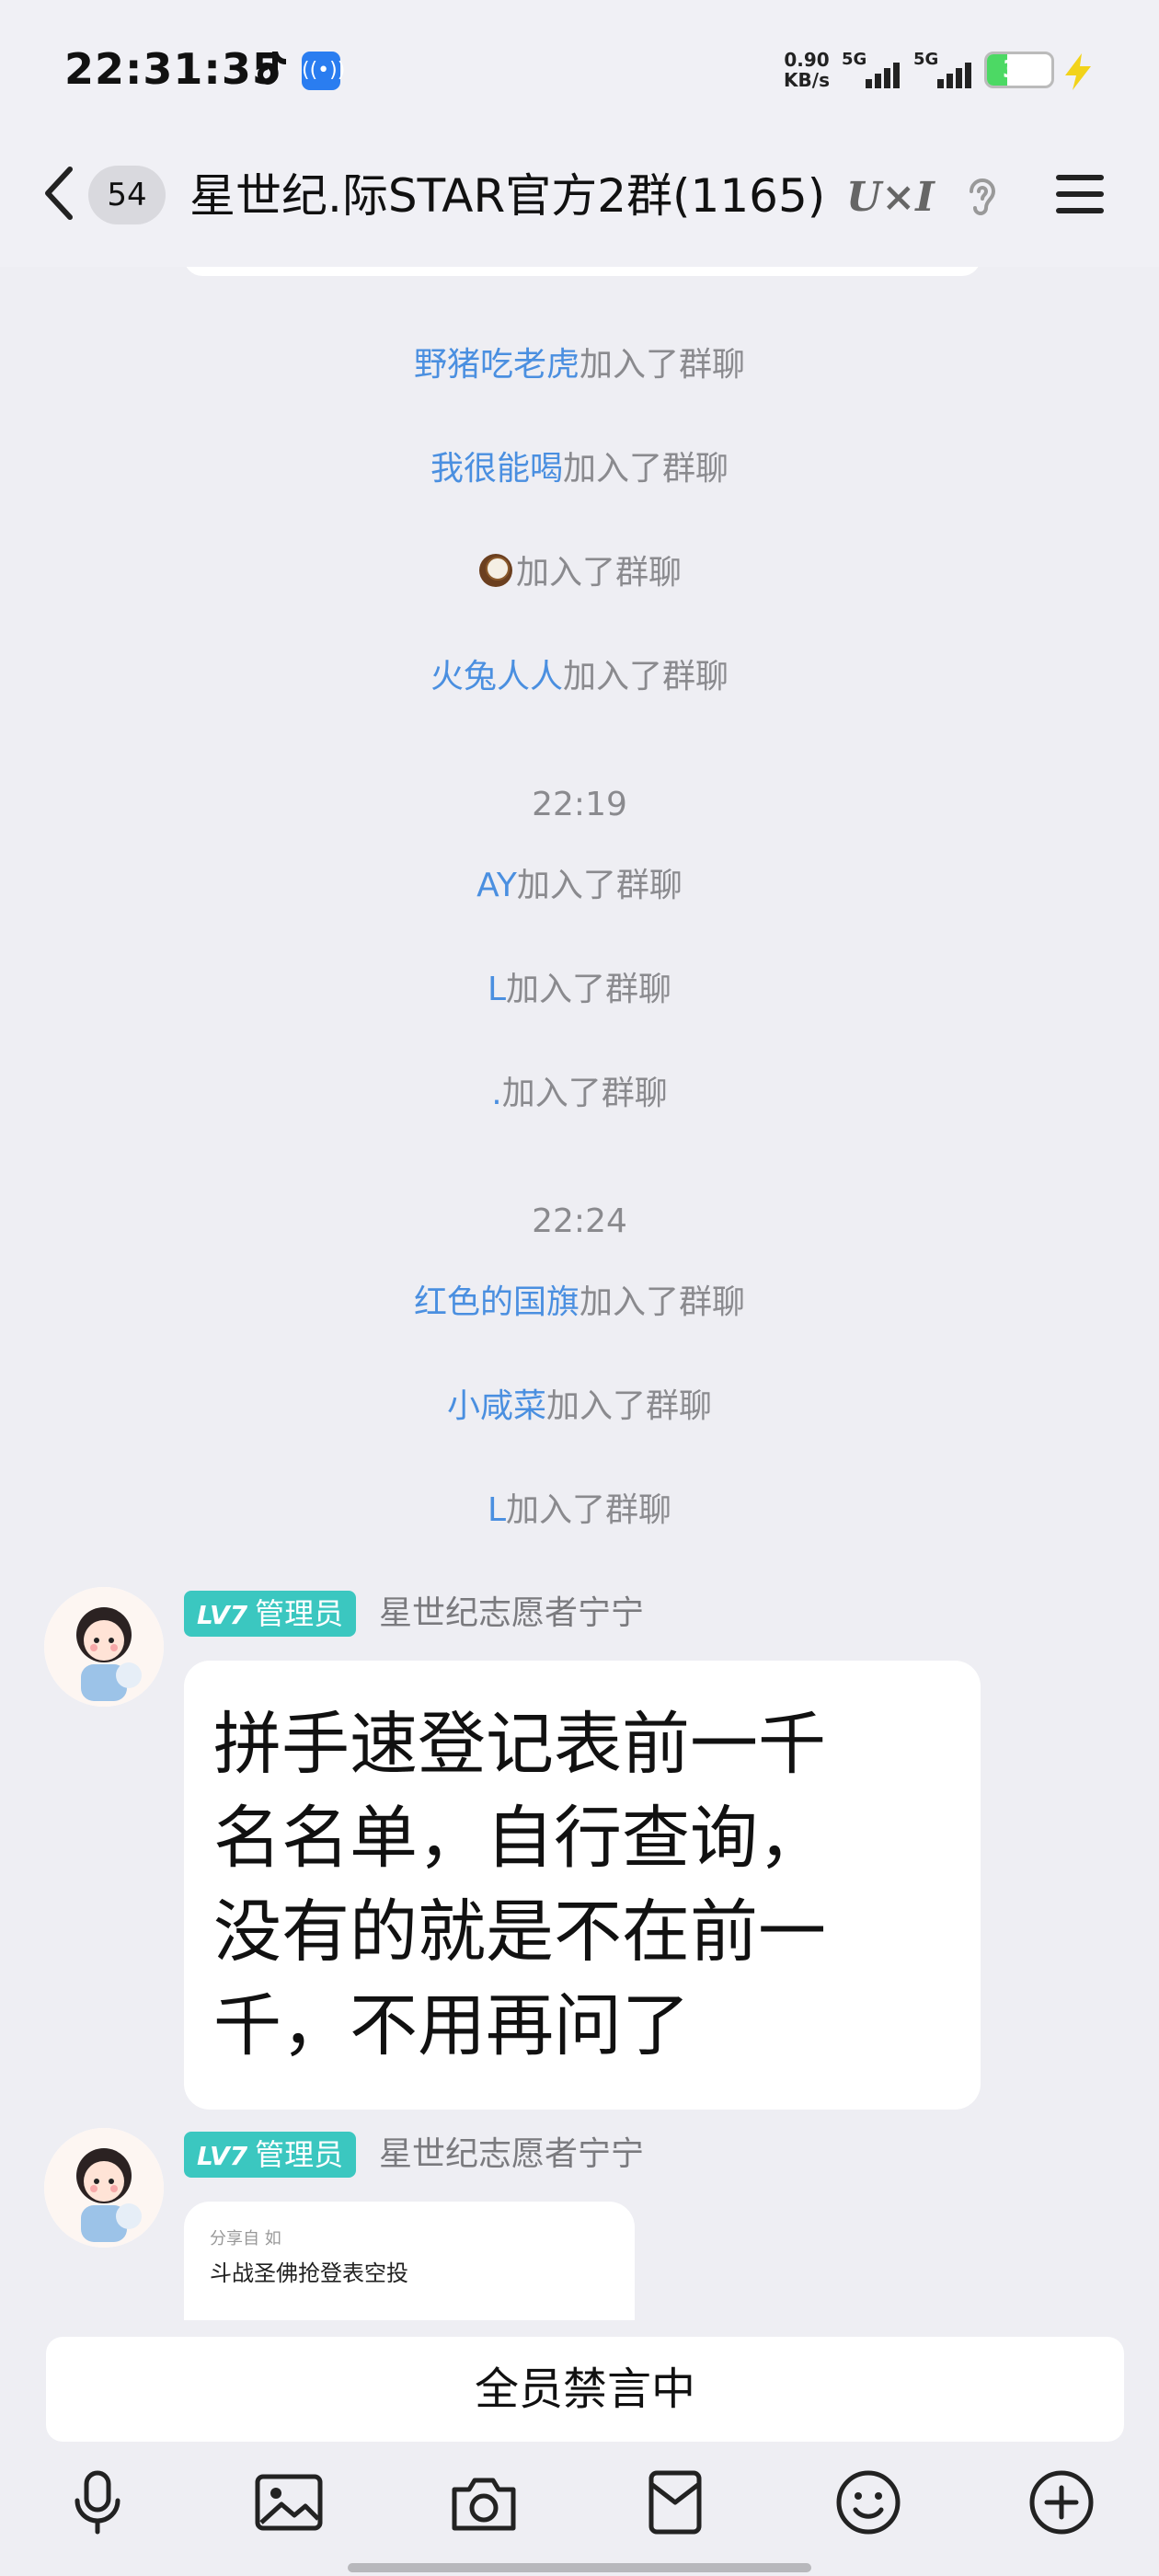  Describe the element at coordinates (579, 69) in the screenshot. I see `status-bar: 22:31:35 ((•)) 0.90 KB/s 5G 5G 32` at that location.